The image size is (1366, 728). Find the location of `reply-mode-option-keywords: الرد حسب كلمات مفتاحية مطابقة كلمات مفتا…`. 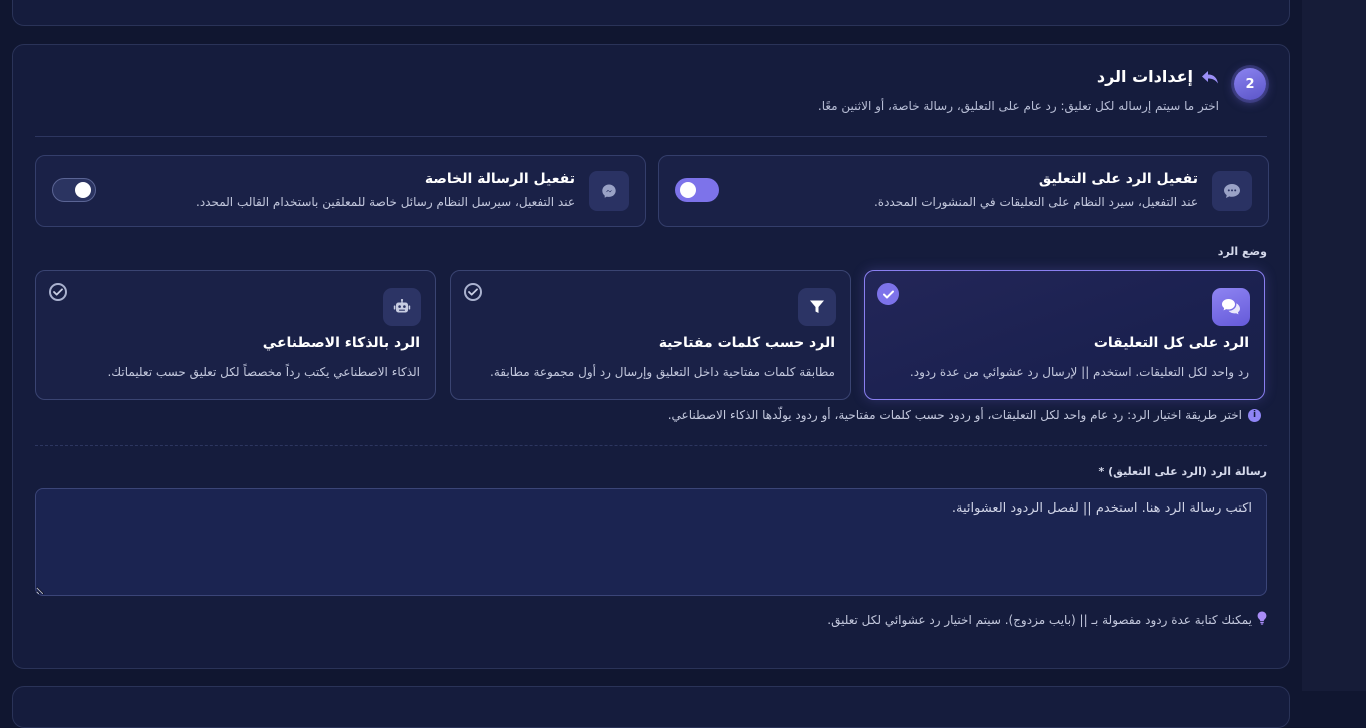

reply-mode-option-keywords: الرد حسب كلمات مفتاحية مطابقة كلمات مفتا… is located at coordinates (650, 335).